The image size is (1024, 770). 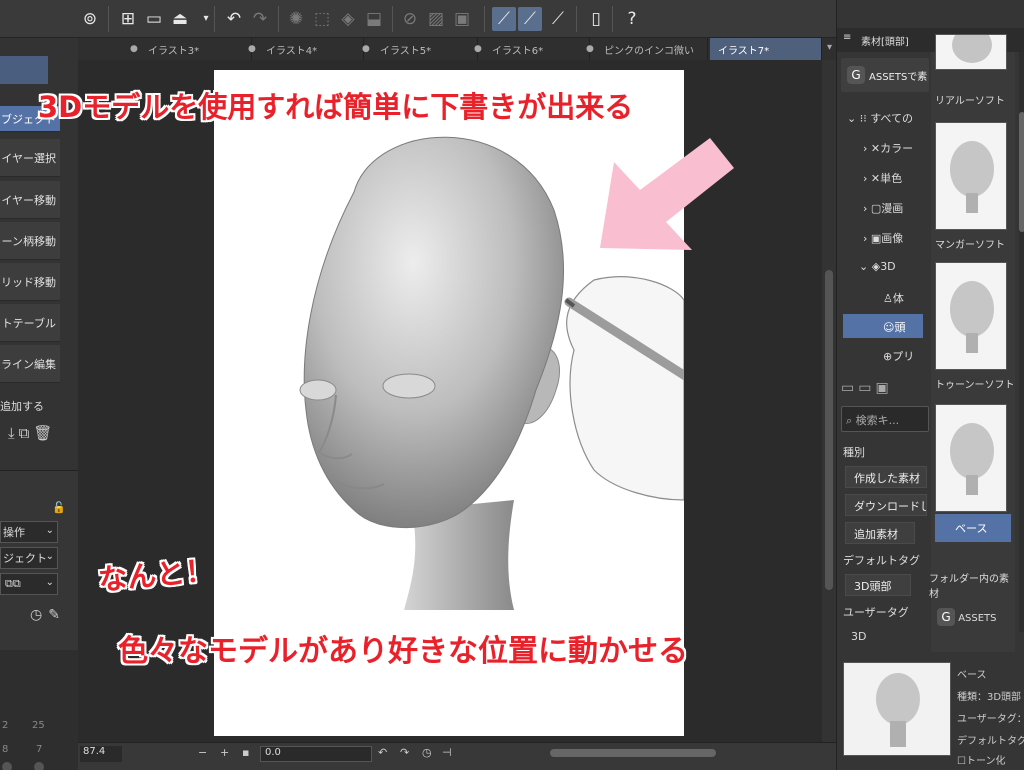 I want to click on tab-illust7: イラスト7*, so click(x=766, y=49).